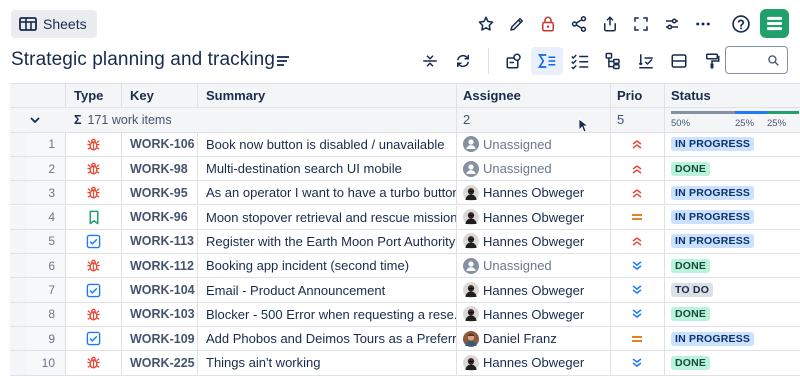 The image size is (800, 376). Describe the element at coordinates (160, 144) in the screenshot. I see `key-cell: WORK-106` at that location.